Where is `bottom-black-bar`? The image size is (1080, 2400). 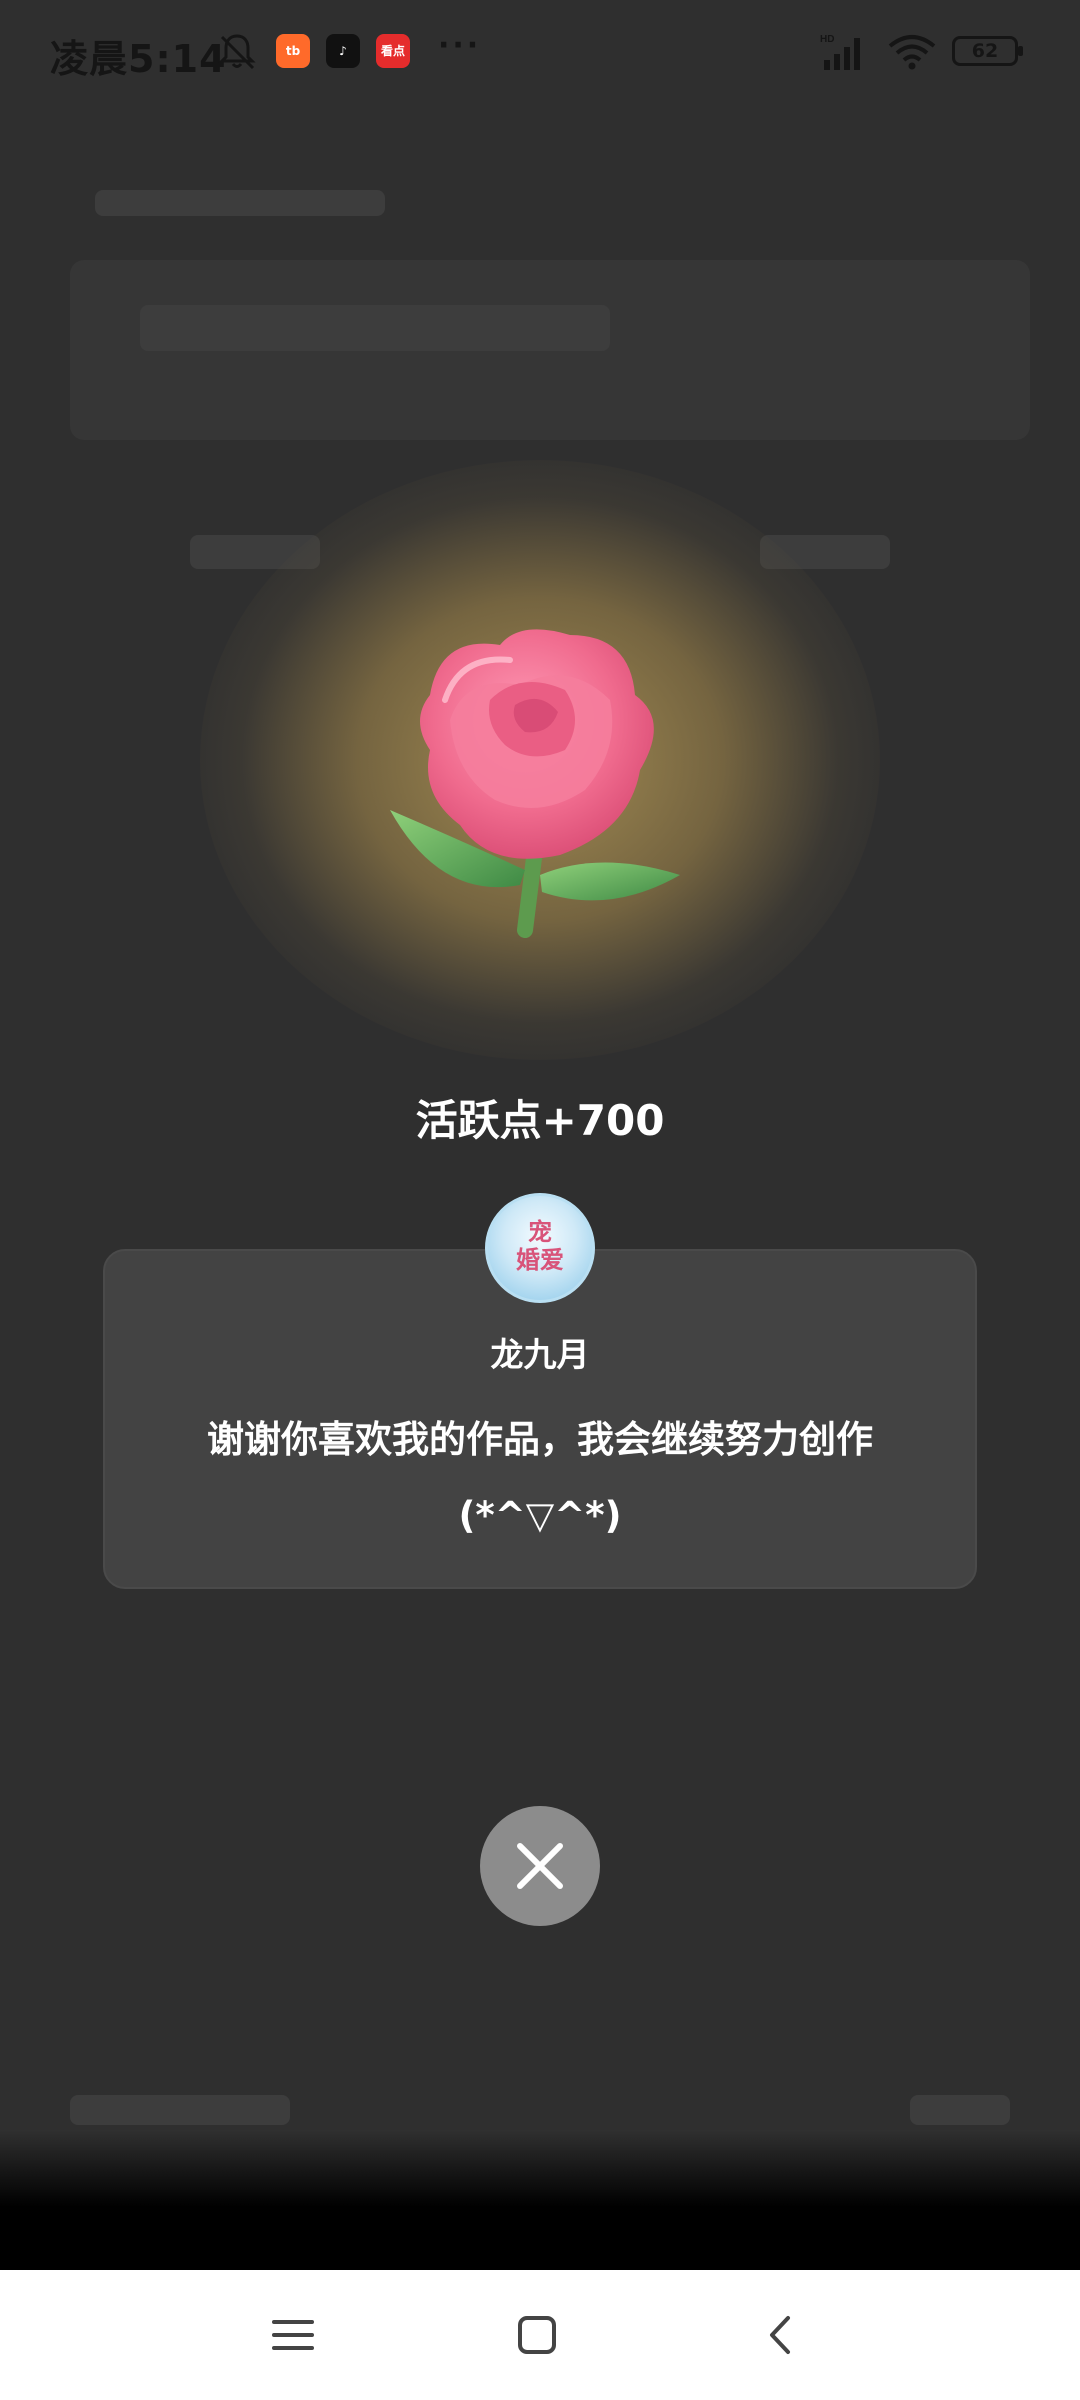
bottom-black-bar is located at coordinates (540, 2240).